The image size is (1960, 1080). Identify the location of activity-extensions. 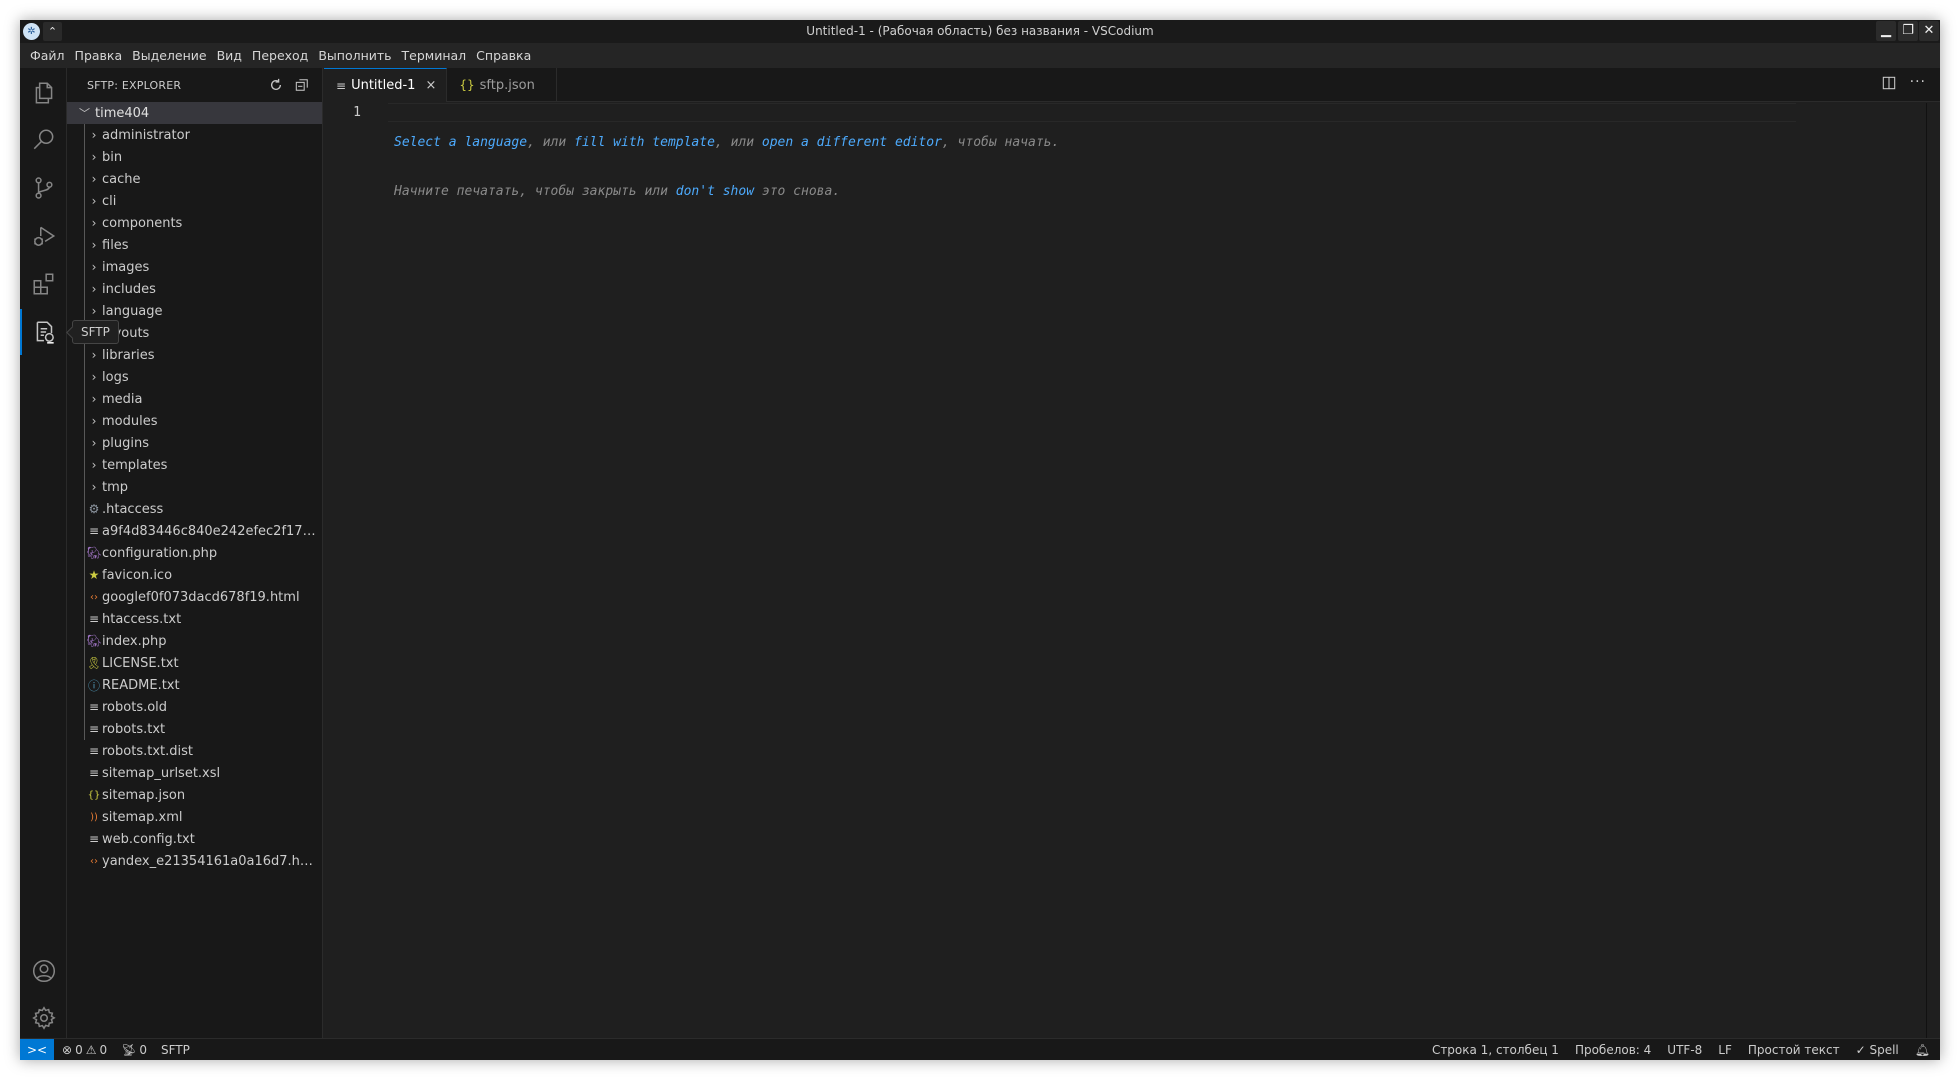
(43, 284).